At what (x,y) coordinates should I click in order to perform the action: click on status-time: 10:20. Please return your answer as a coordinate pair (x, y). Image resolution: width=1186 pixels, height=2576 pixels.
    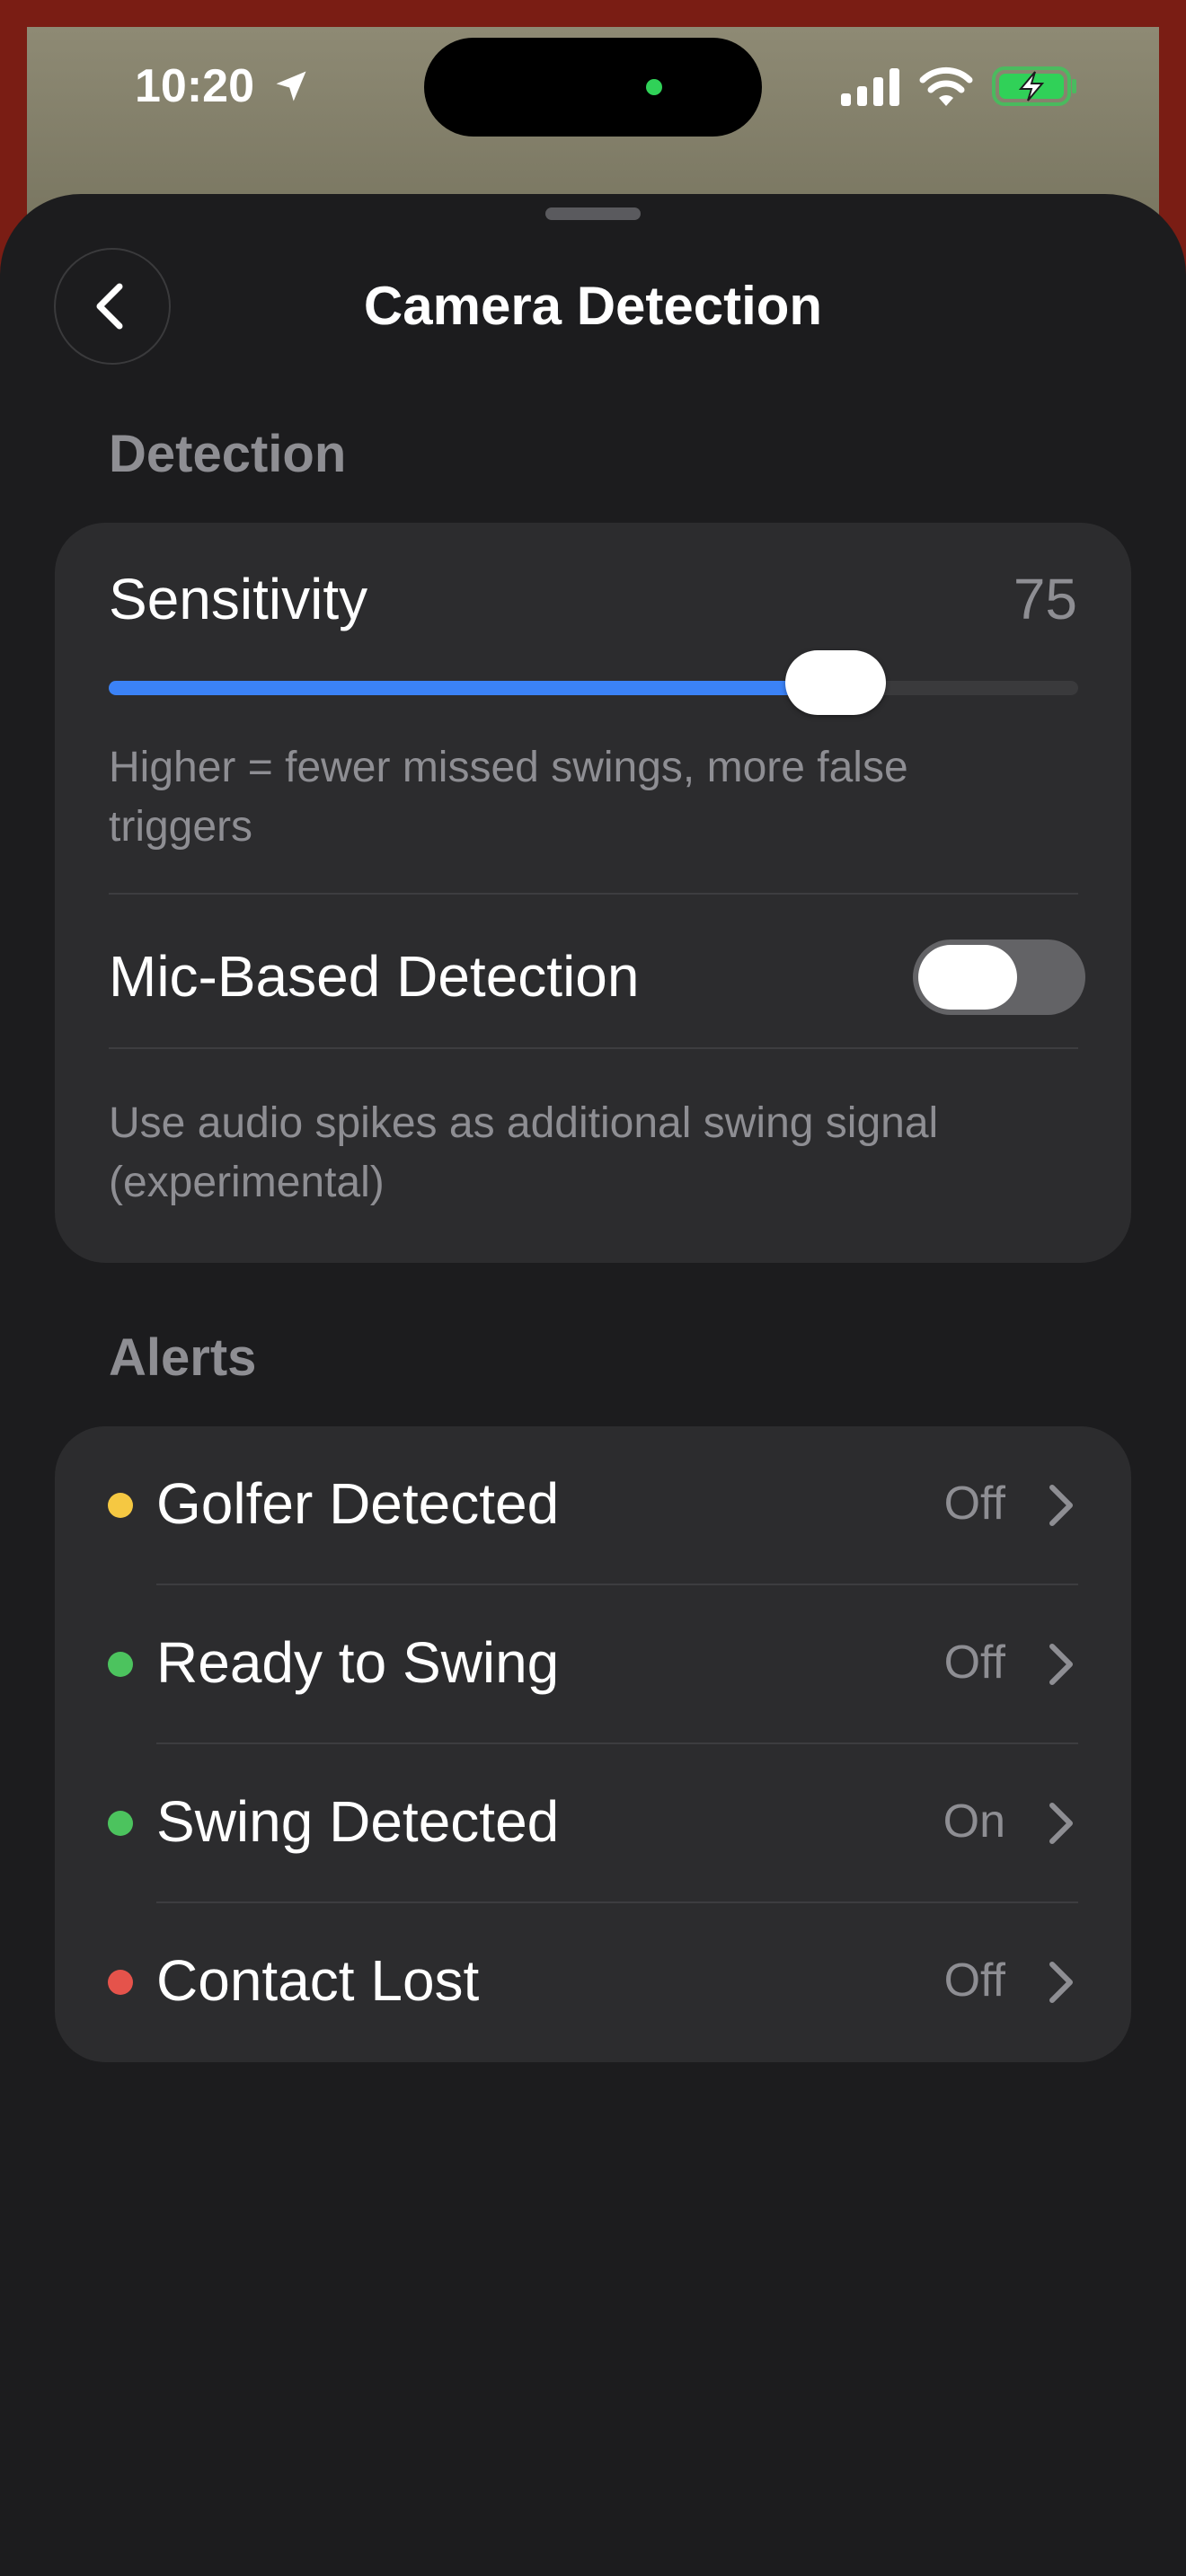
    Looking at the image, I should click on (194, 86).